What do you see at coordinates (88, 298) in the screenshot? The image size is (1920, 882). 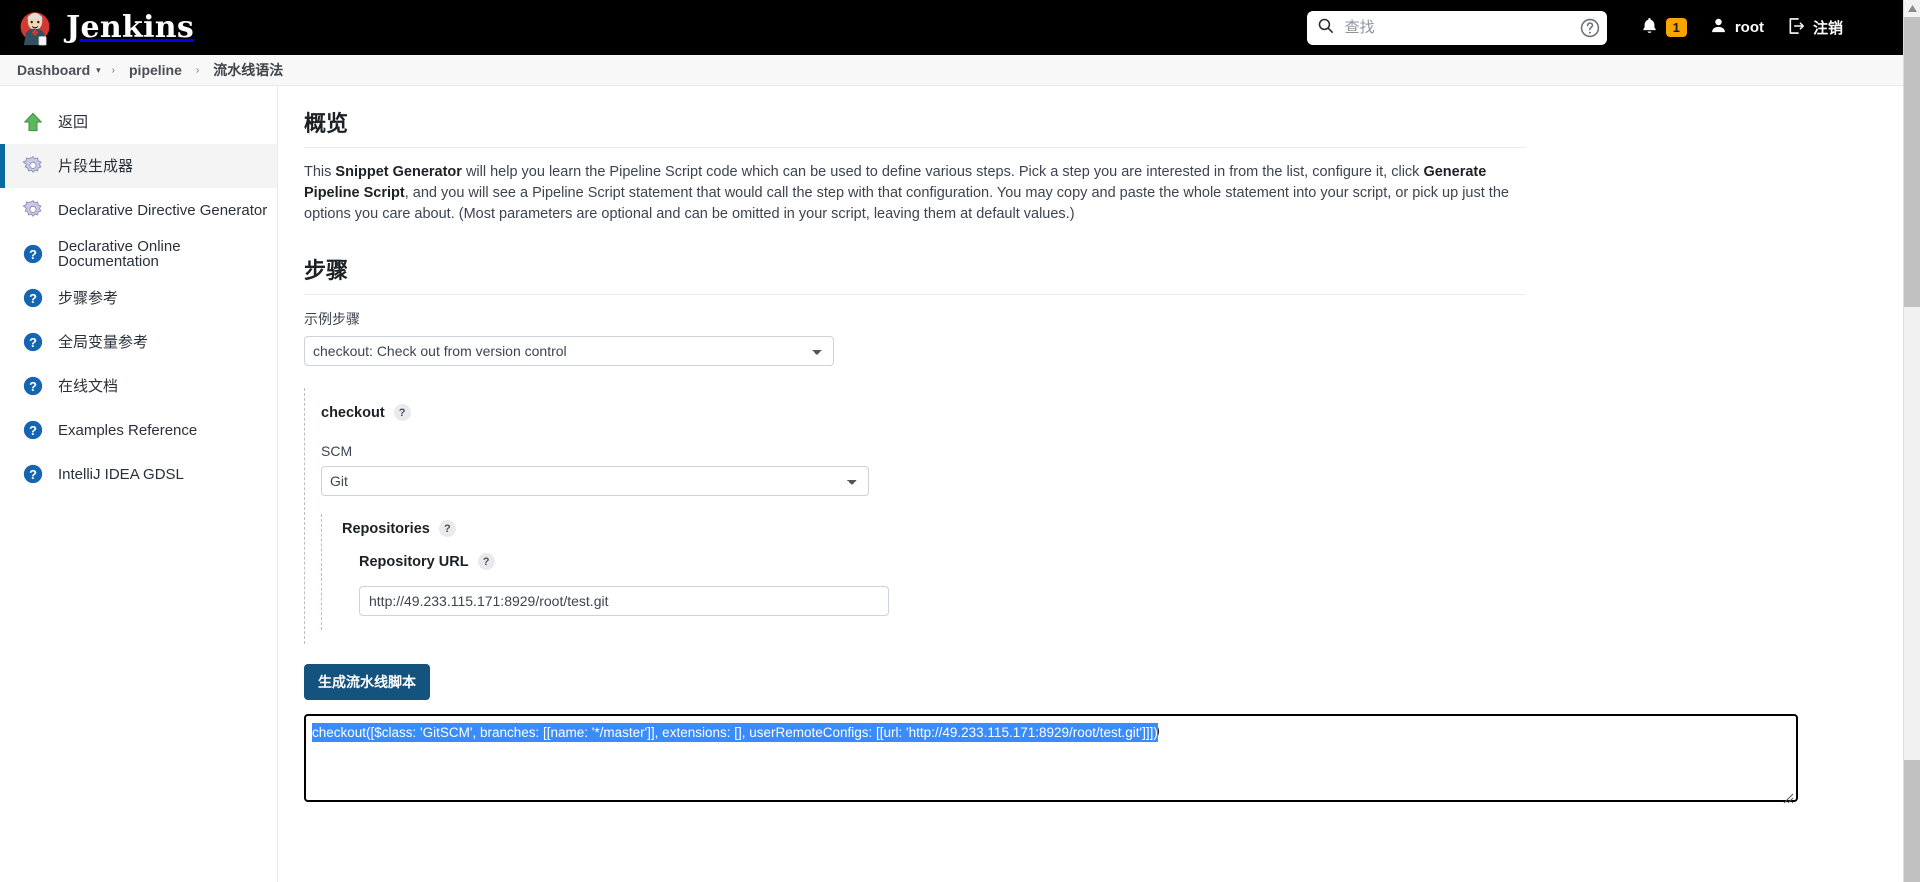 I see `sidebar-item-label: 步骤参考` at bounding box center [88, 298].